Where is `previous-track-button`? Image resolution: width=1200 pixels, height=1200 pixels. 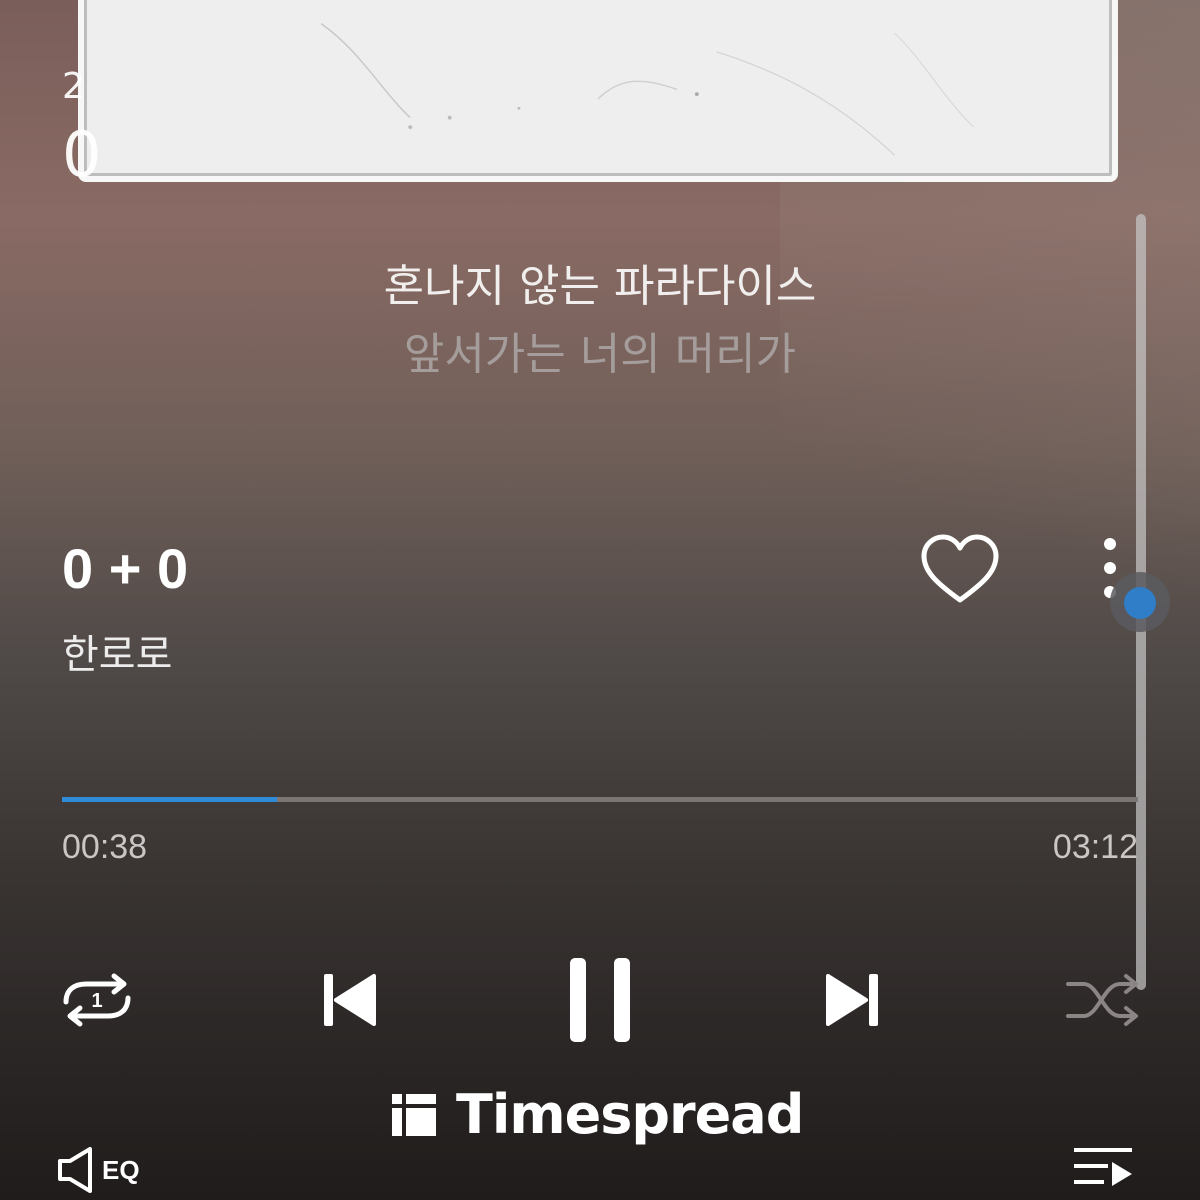 previous-track-button is located at coordinates (349, 1000).